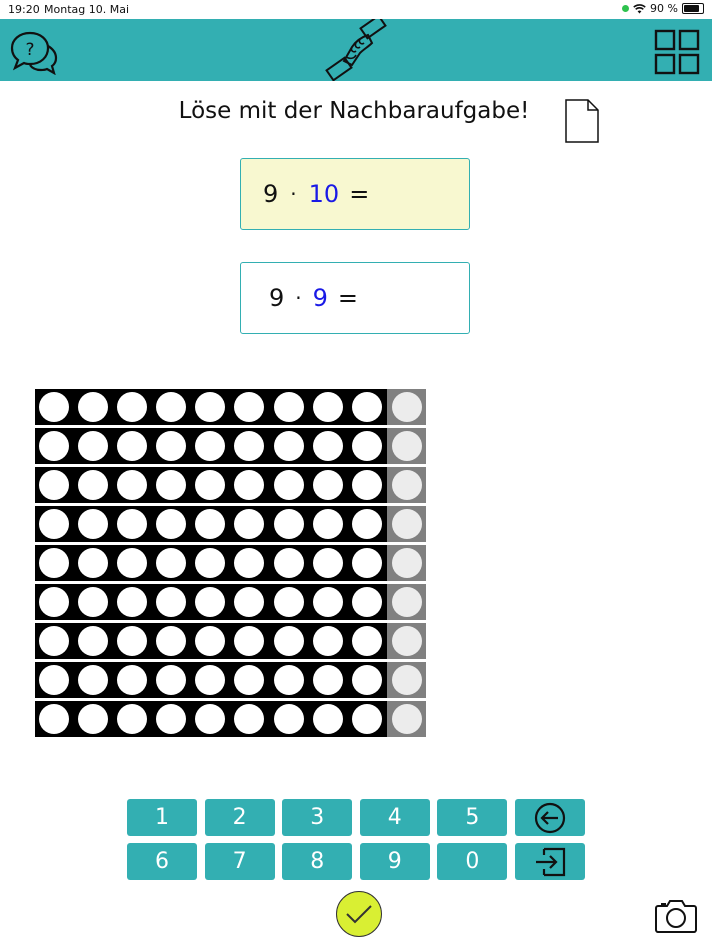 The height and width of the screenshot is (950, 712). Describe the element at coordinates (317, 861) in the screenshot. I see `key-8: 8` at that location.